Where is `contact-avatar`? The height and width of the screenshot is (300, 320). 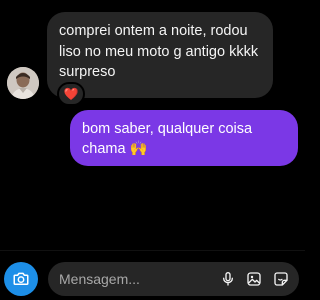 contact-avatar is located at coordinates (23, 83).